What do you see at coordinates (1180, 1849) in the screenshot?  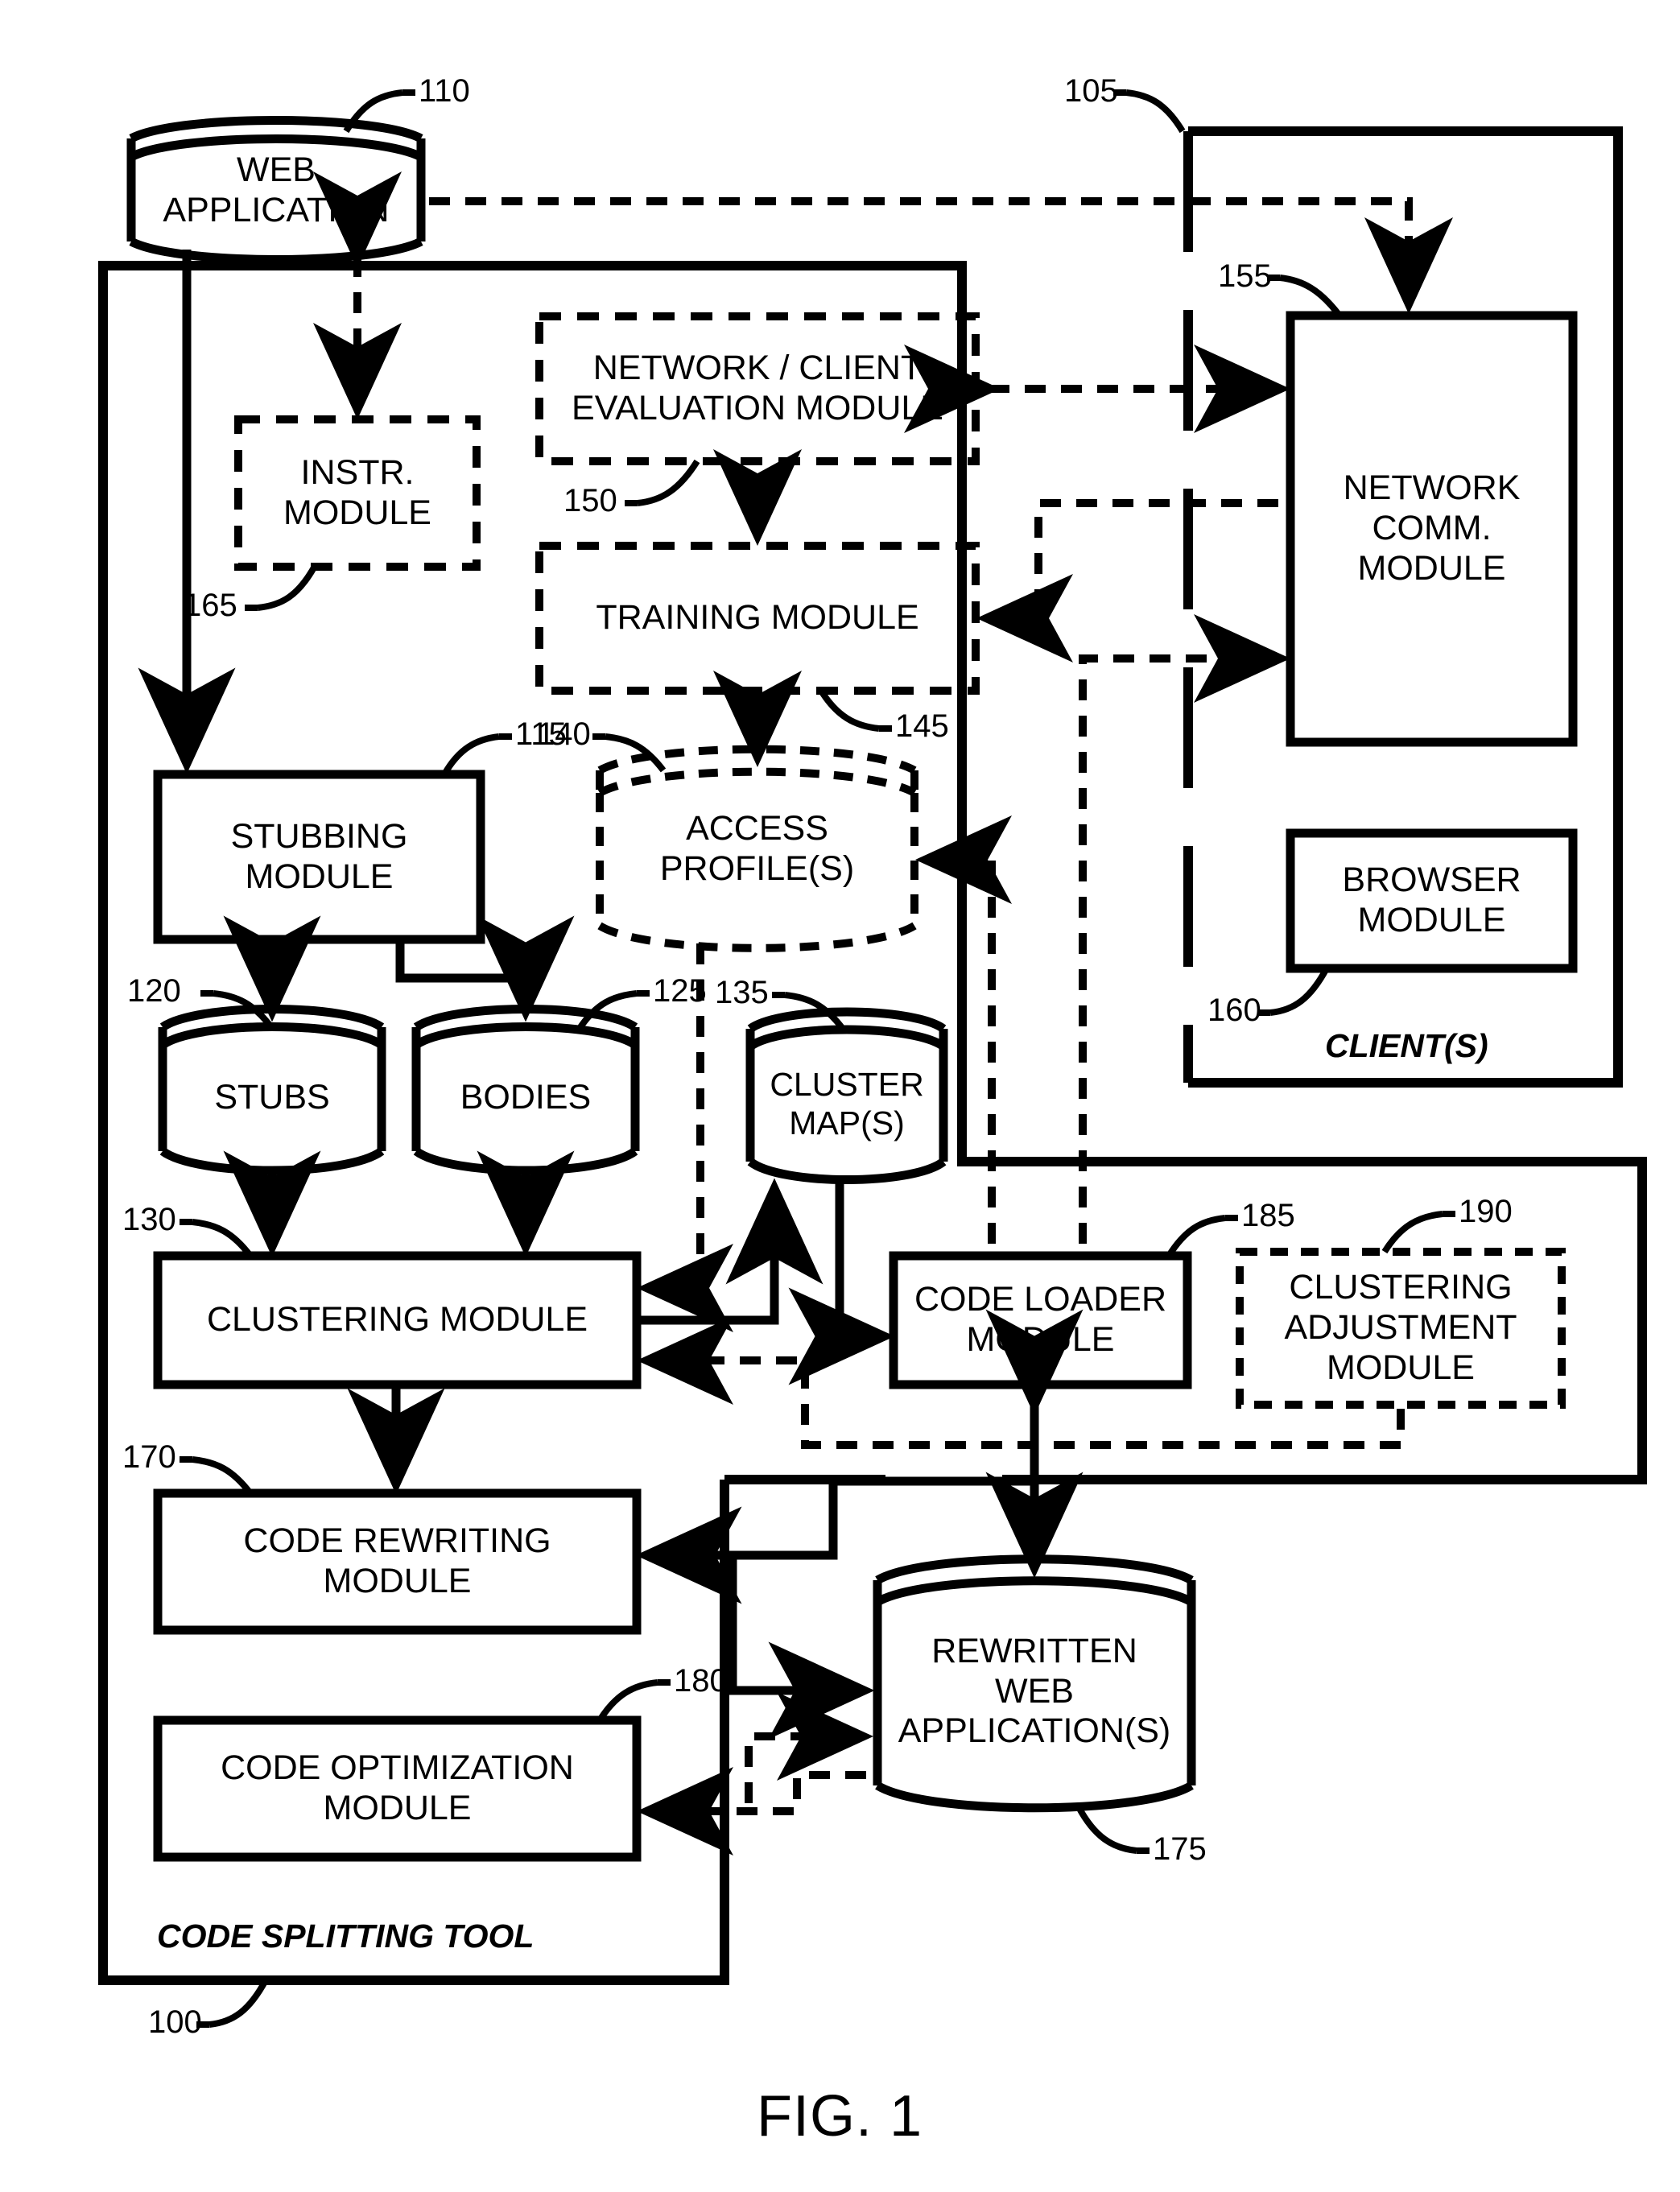 I see `ref-numeral-175: 175` at bounding box center [1180, 1849].